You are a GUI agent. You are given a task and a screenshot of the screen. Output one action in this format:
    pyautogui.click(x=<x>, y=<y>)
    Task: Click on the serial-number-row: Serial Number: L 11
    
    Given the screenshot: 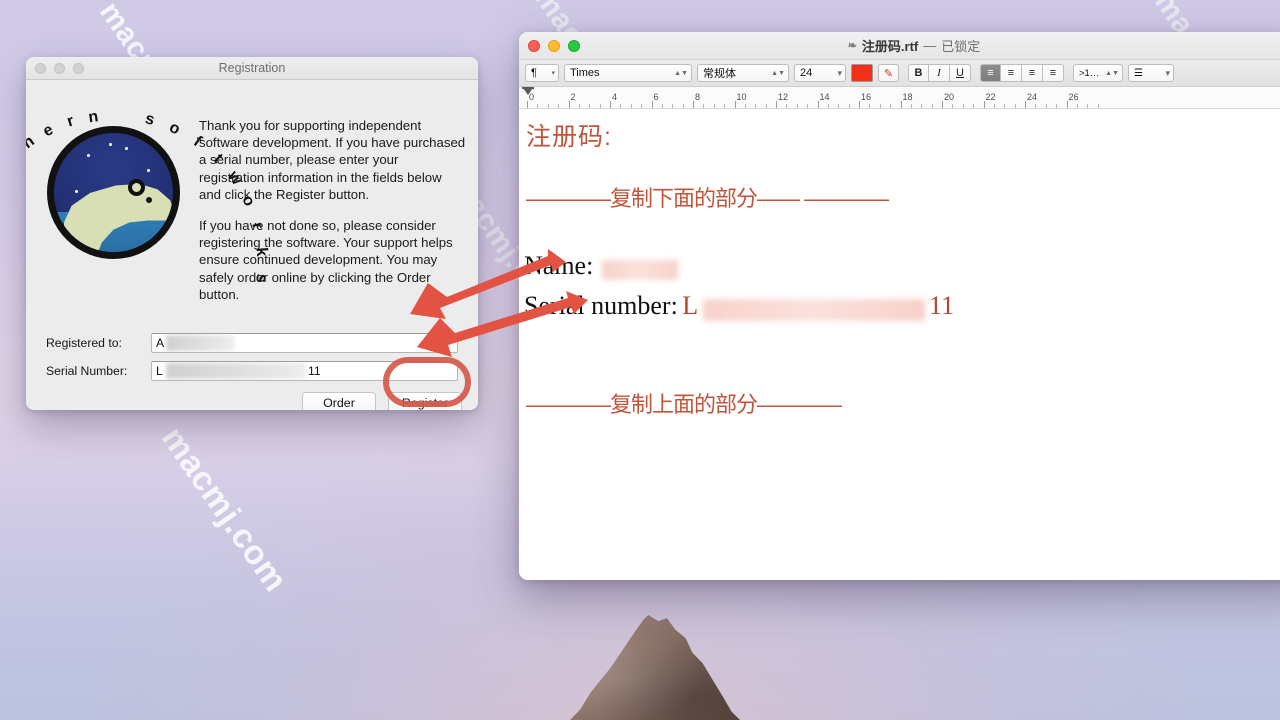 What is the action you would take?
    pyautogui.click(x=252, y=371)
    